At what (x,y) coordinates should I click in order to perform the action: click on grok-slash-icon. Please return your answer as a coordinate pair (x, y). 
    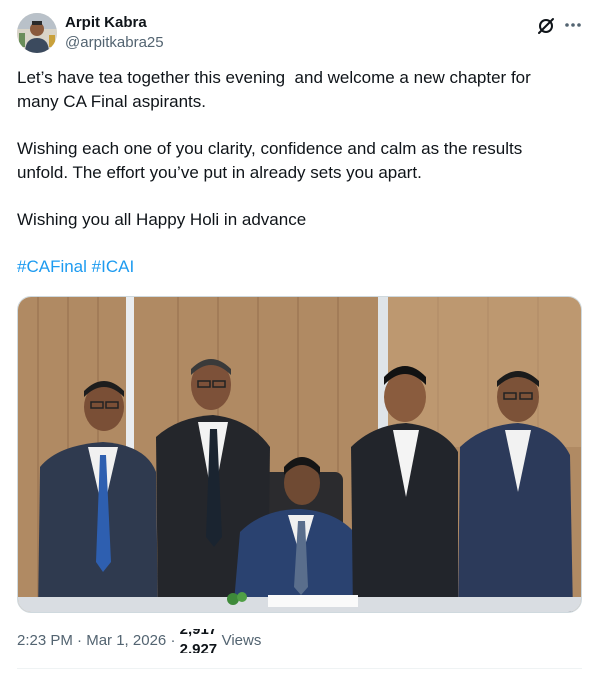
    Looking at the image, I should click on (546, 26).